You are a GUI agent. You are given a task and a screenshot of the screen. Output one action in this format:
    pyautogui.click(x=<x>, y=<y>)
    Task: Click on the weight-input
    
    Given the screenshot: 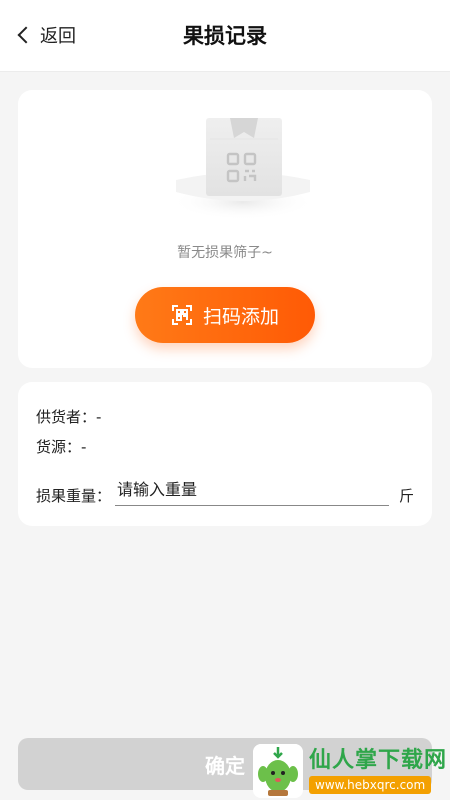 What is the action you would take?
    pyautogui.click(x=252, y=493)
    